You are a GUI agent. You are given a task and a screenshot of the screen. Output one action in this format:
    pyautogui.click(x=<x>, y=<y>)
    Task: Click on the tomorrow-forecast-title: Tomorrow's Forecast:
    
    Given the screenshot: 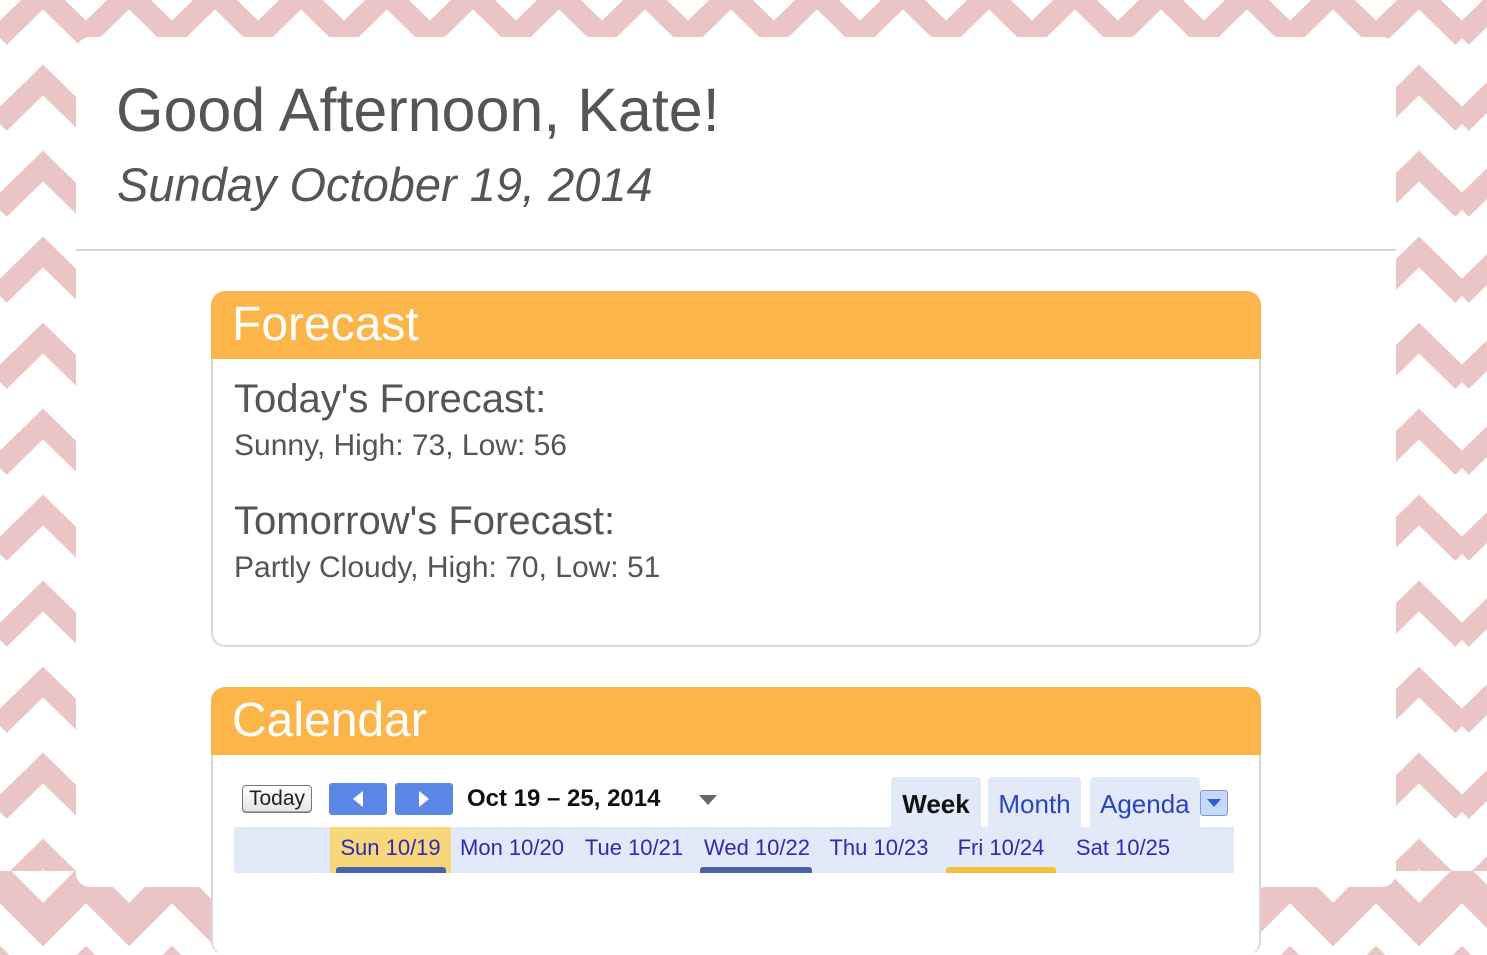 What is the action you would take?
    pyautogui.click(x=425, y=521)
    